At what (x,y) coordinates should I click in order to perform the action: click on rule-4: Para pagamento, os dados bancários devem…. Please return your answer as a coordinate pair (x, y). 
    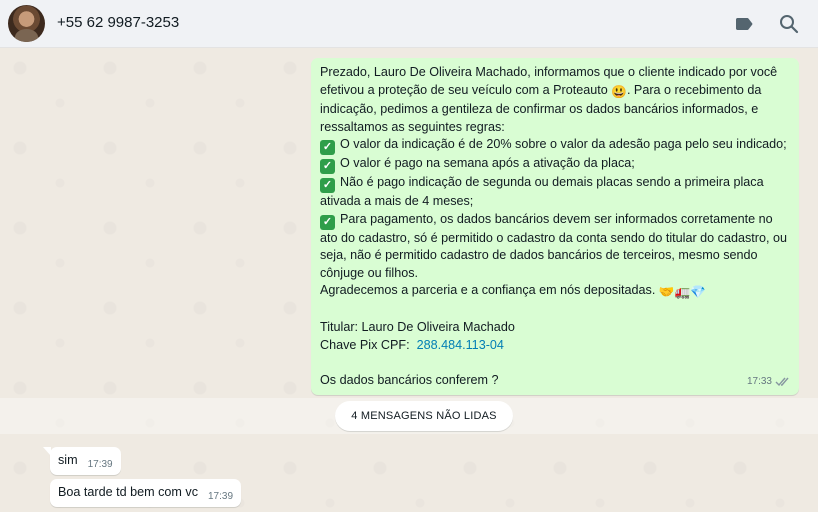
    Looking at the image, I should click on (555, 245).